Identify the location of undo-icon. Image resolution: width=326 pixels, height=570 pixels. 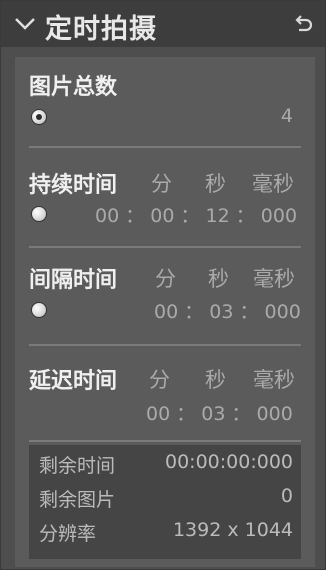
(303, 25).